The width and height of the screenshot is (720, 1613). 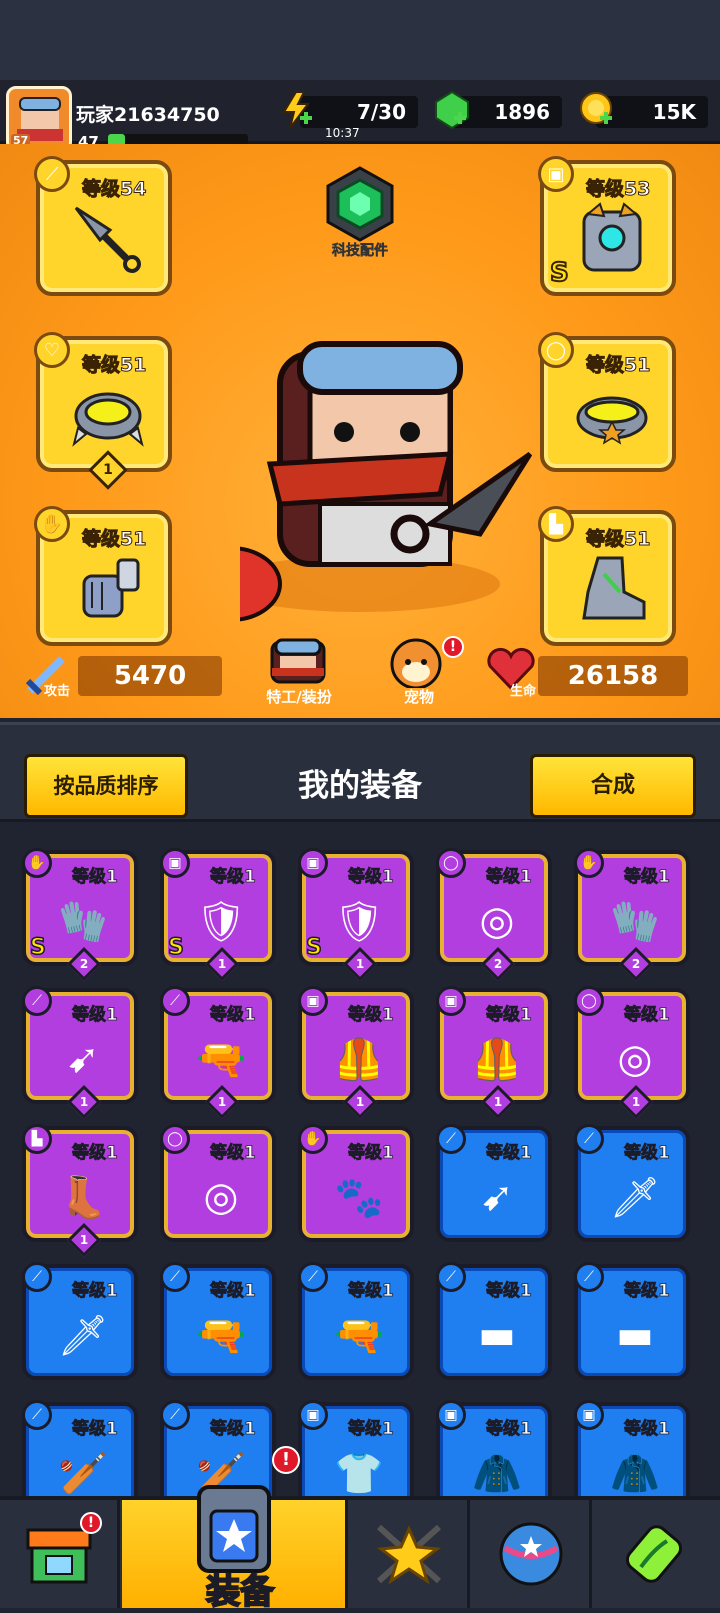 I want to click on inventory-item: ✋ 等级1 🐾, so click(x=356, y=1183).